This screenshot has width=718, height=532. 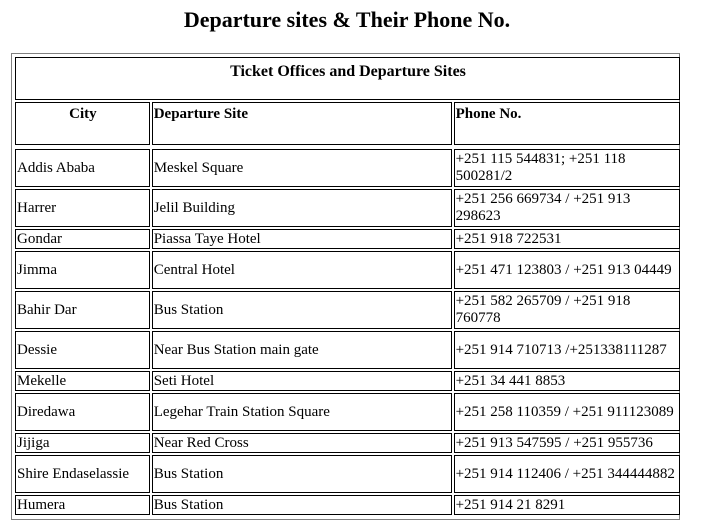 What do you see at coordinates (566, 123) in the screenshot?
I see `column-header-phone: Phone No.` at bounding box center [566, 123].